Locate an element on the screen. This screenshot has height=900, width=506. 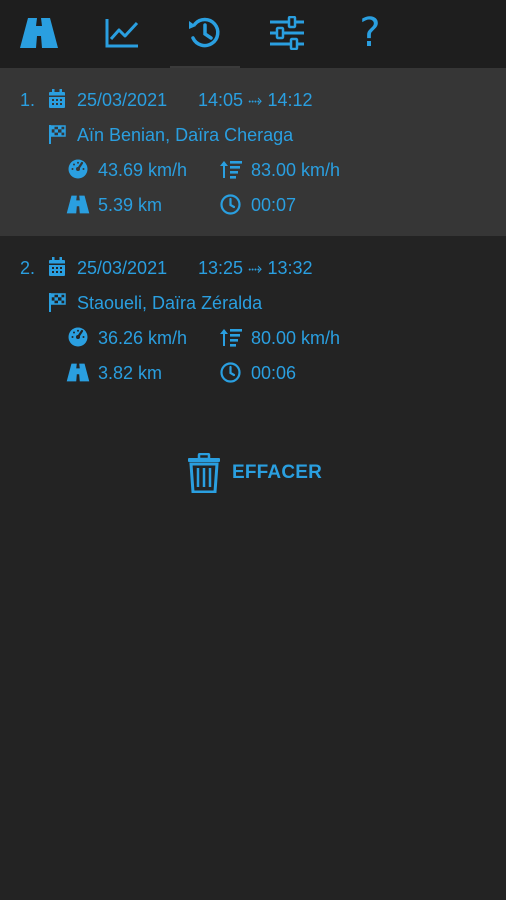
top-tab-bar: ? is located at coordinates (253, 34).